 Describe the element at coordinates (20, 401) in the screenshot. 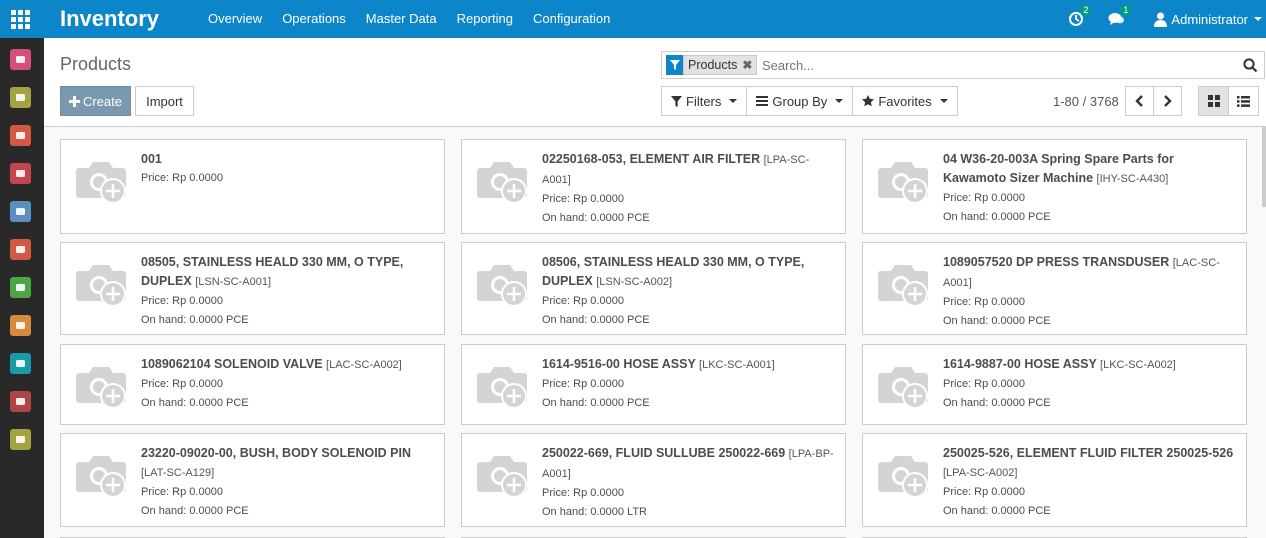

I see `cubes-icon` at that location.